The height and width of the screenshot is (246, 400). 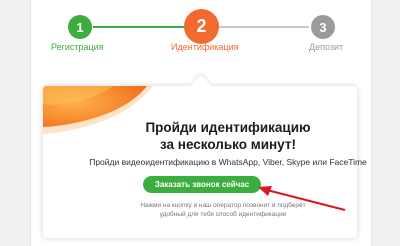 I want to click on card-title-line-1: Пройди идентификацию, so click(x=228, y=127).